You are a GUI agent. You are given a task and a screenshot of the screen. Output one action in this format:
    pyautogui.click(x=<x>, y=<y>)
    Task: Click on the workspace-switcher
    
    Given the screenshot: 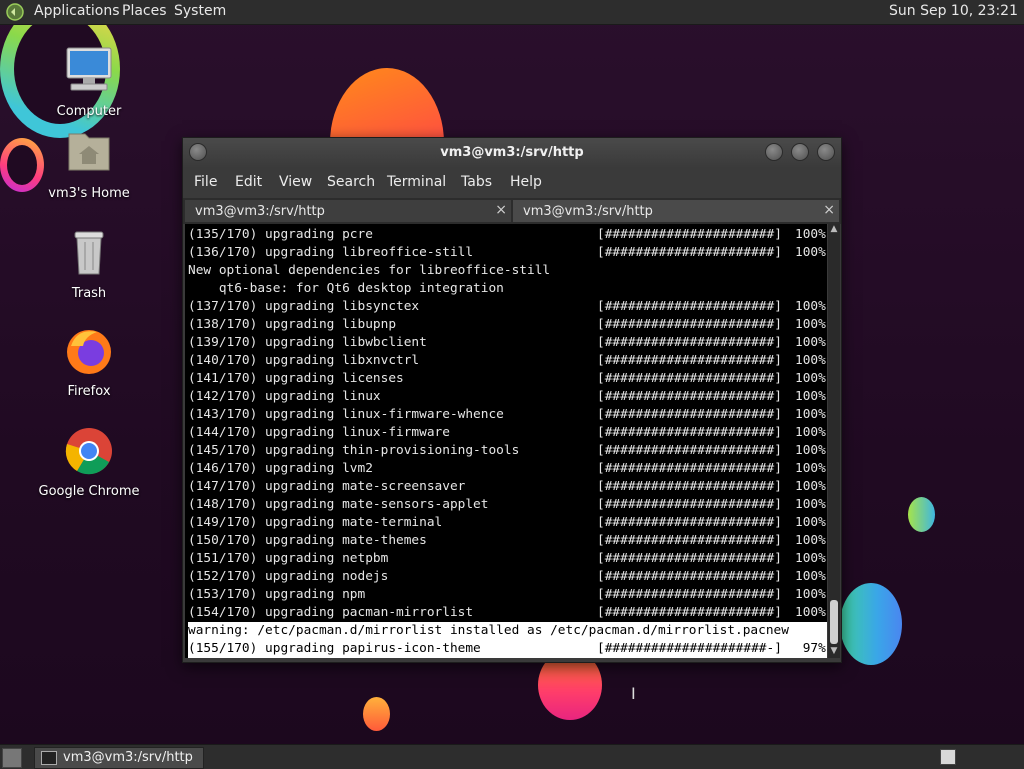 What is the action you would take?
    pyautogui.click(x=948, y=757)
    